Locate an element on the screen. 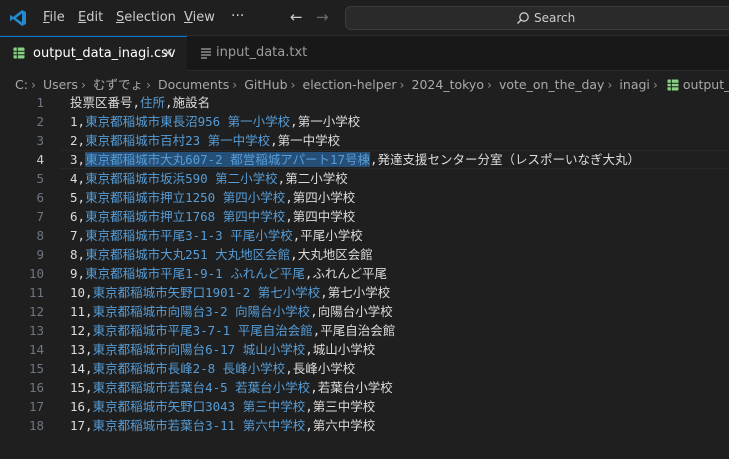 The width and height of the screenshot is (729, 459). code-line: 1,東京都稲城市東長沼956 第一小学校,第一小学校 is located at coordinates (355, 121).